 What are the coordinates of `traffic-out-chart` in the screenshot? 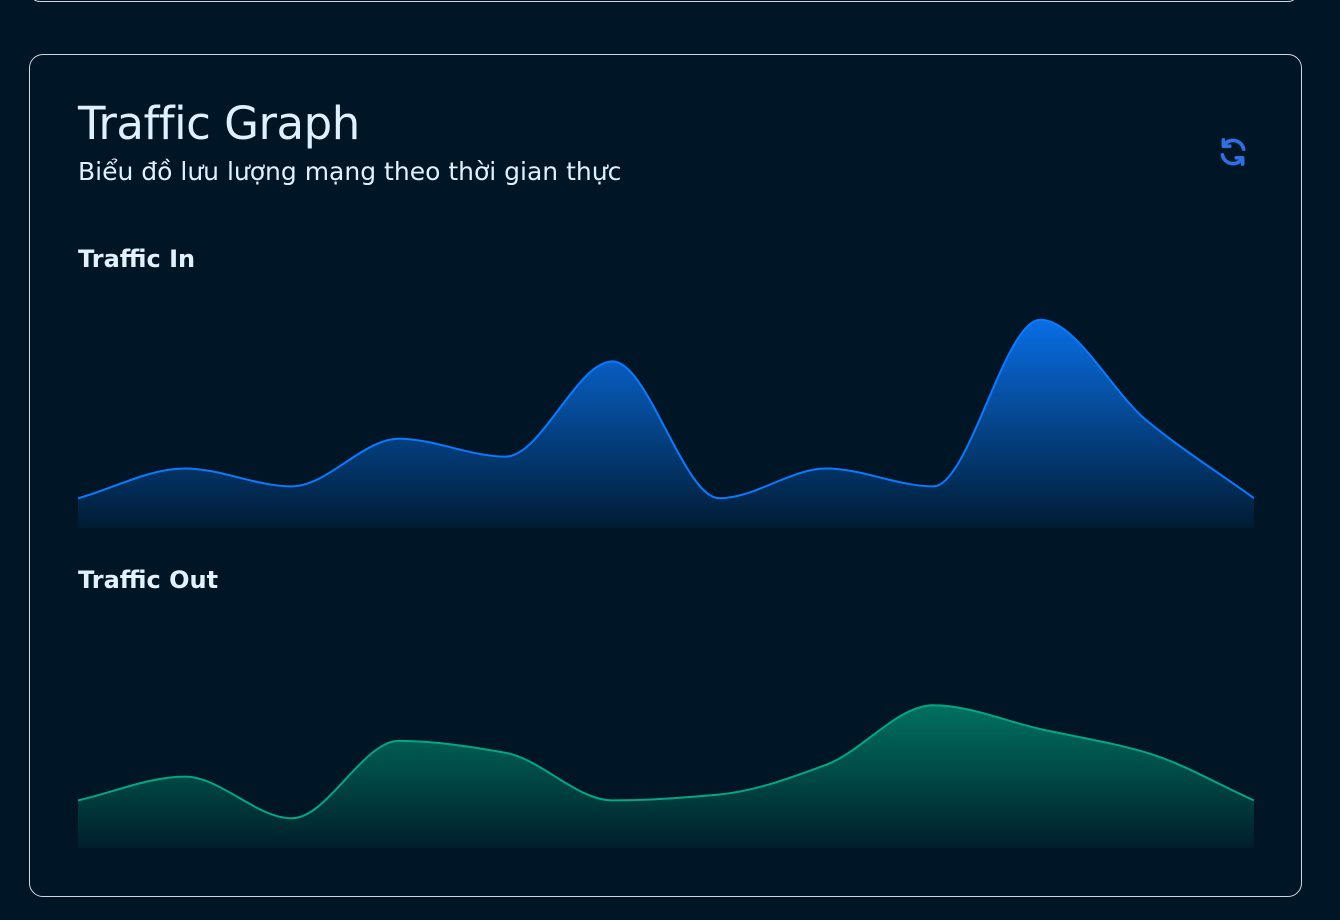 It's located at (666, 776).